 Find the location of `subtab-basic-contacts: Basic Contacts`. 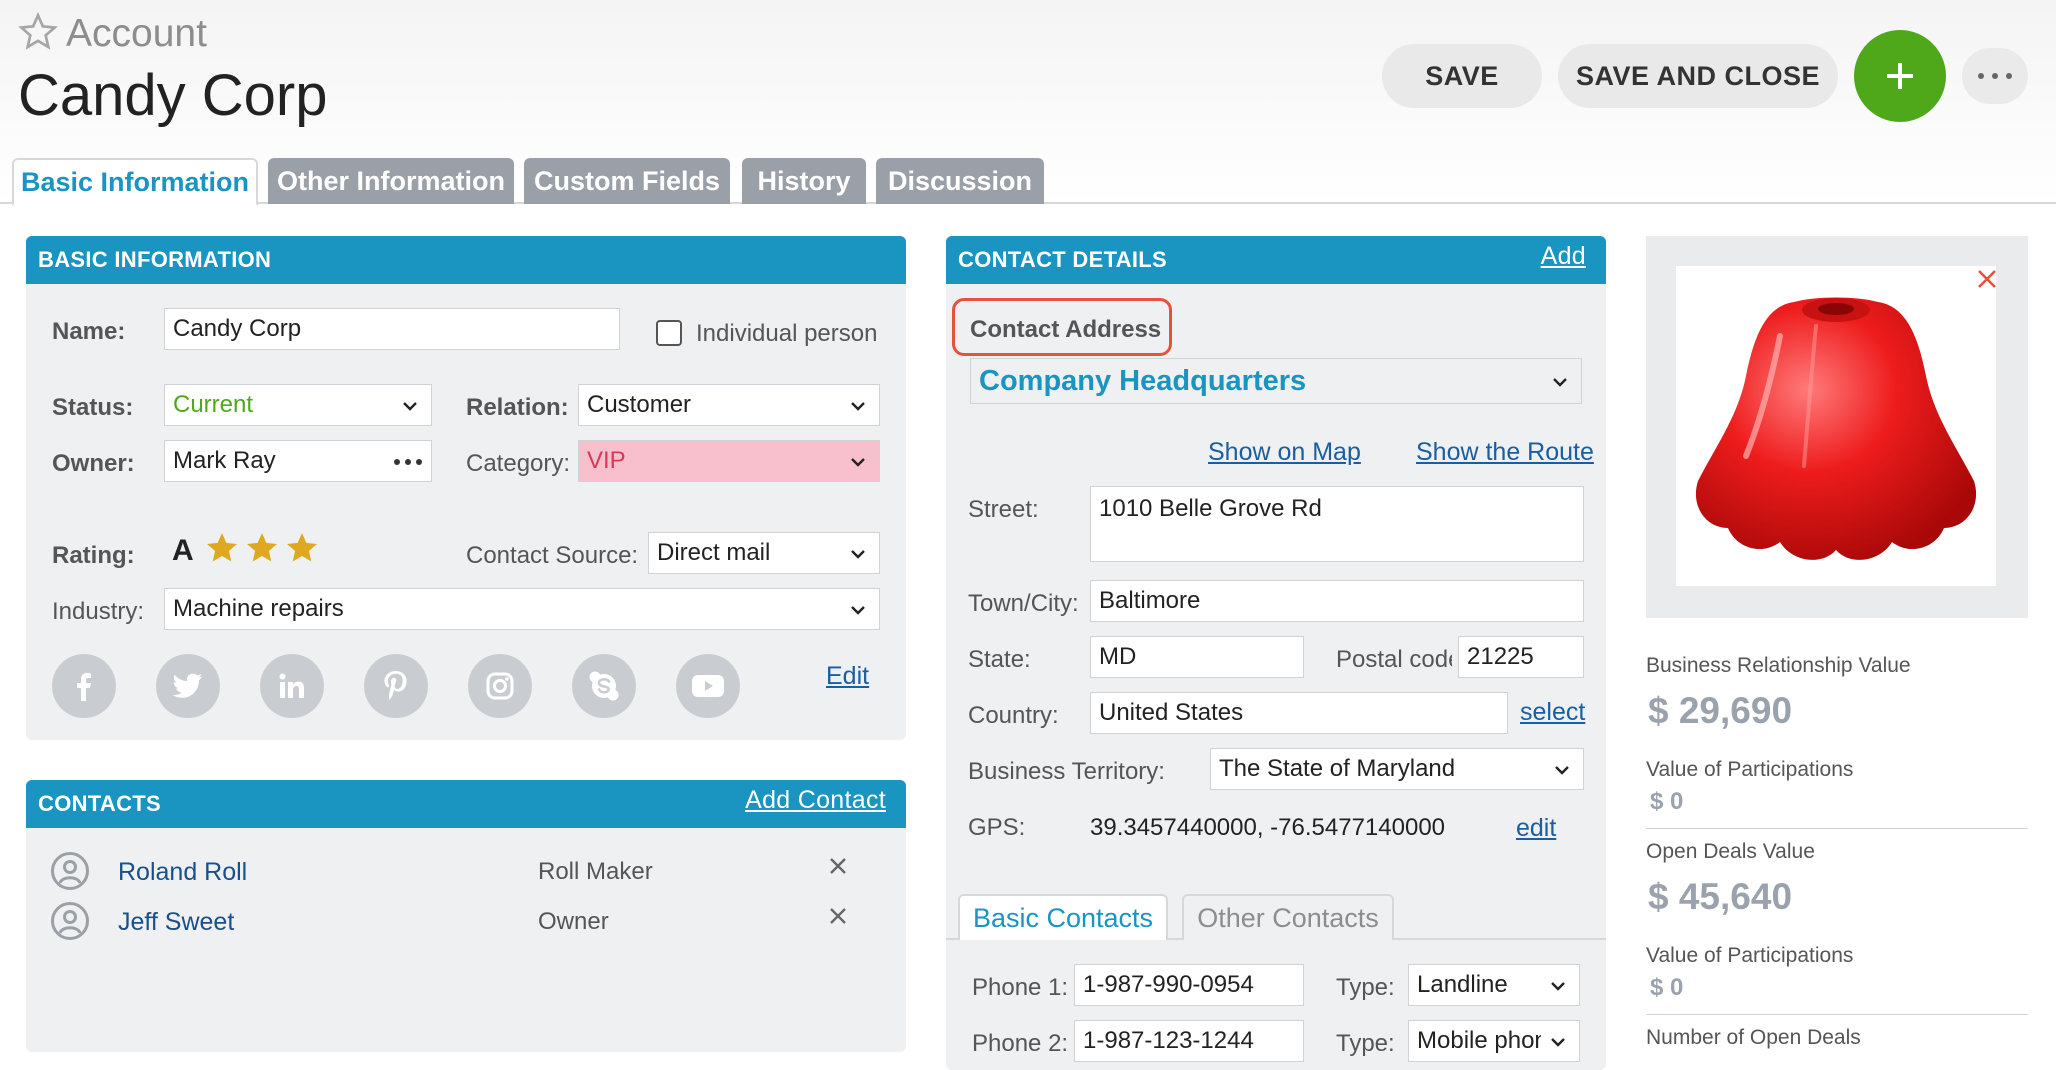

subtab-basic-contacts: Basic Contacts is located at coordinates (1063, 917).